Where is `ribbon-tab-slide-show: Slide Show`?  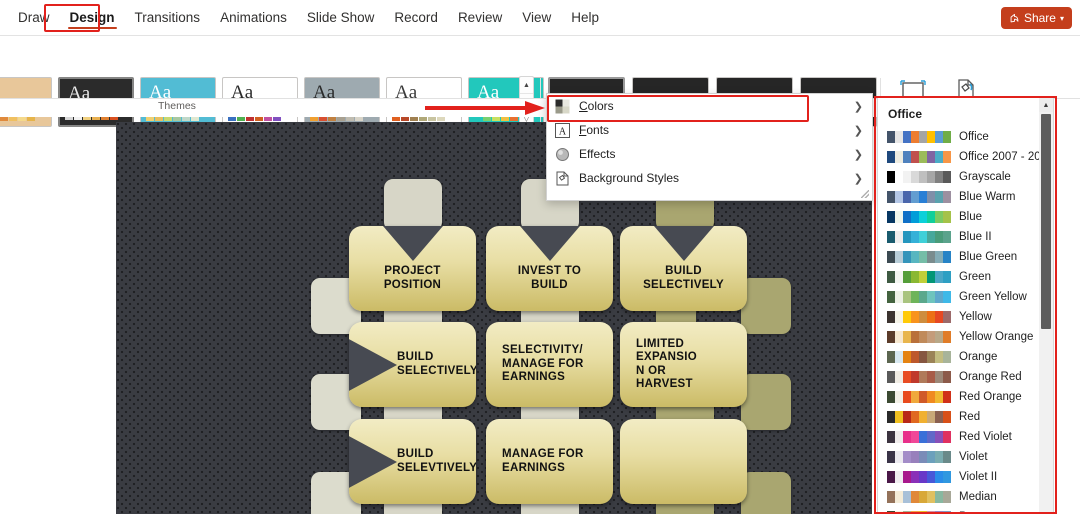
ribbon-tab-slide-show: Slide Show is located at coordinates (341, 18).